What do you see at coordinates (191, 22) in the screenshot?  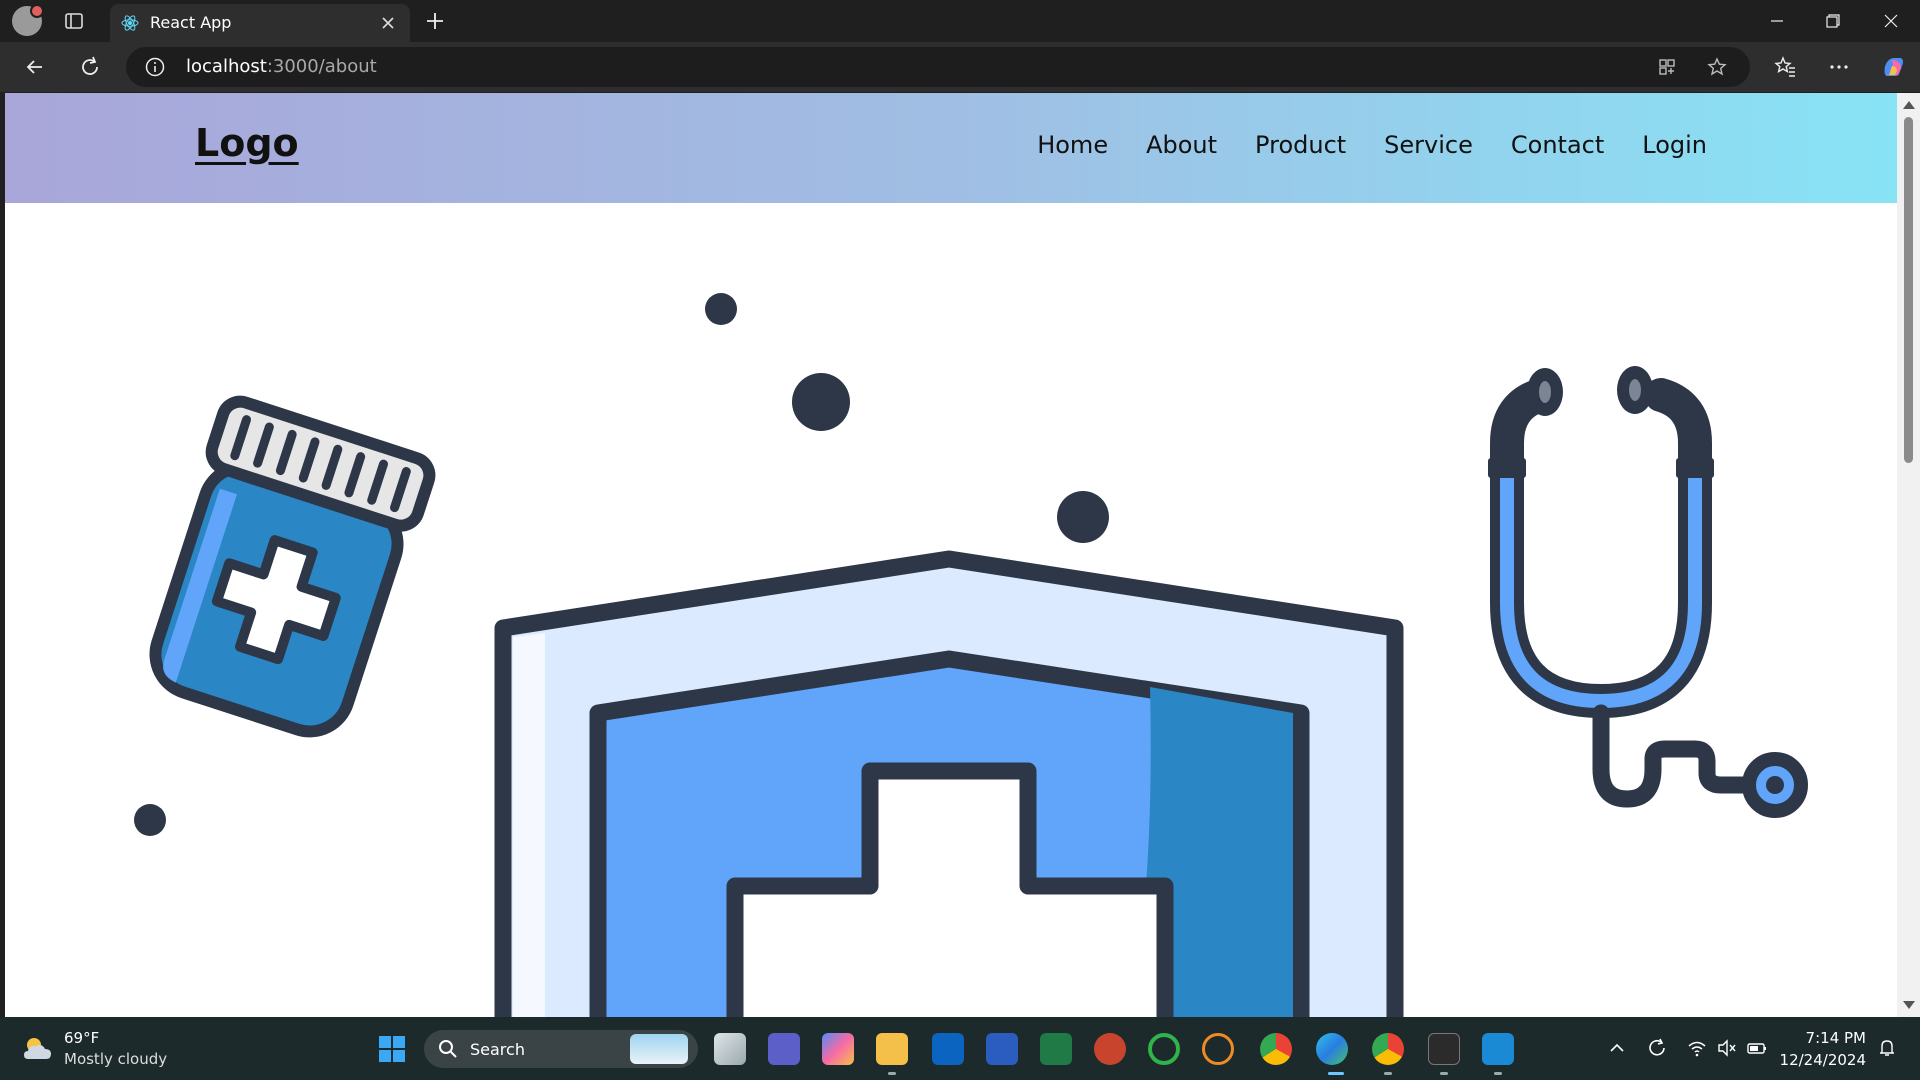 I see `tab-title: React App` at bounding box center [191, 22].